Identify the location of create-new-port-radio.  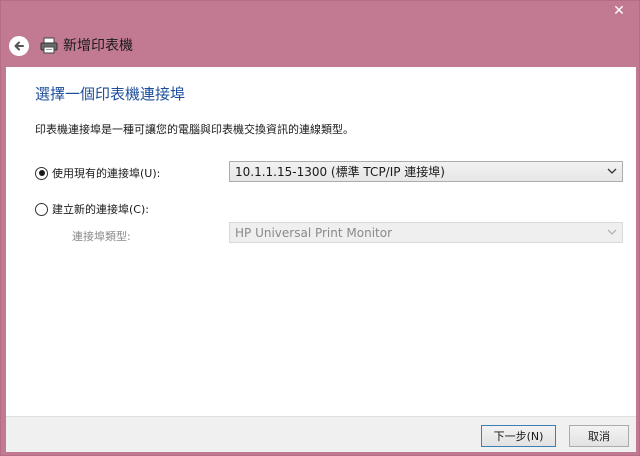
(41, 209).